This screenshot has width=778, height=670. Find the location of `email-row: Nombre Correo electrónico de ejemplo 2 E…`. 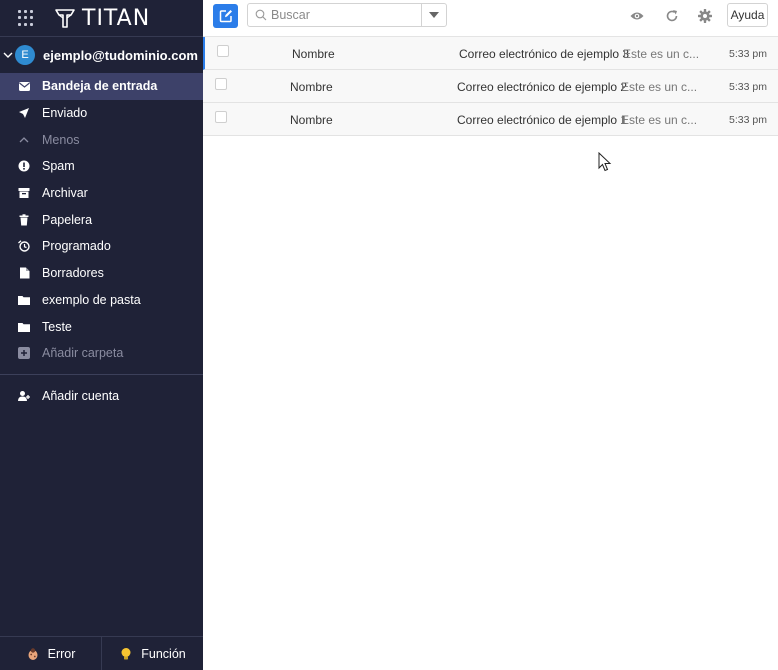

email-row: Nombre Correo electrónico de ejemplo 2 E… is located at coordinates (490, 86).